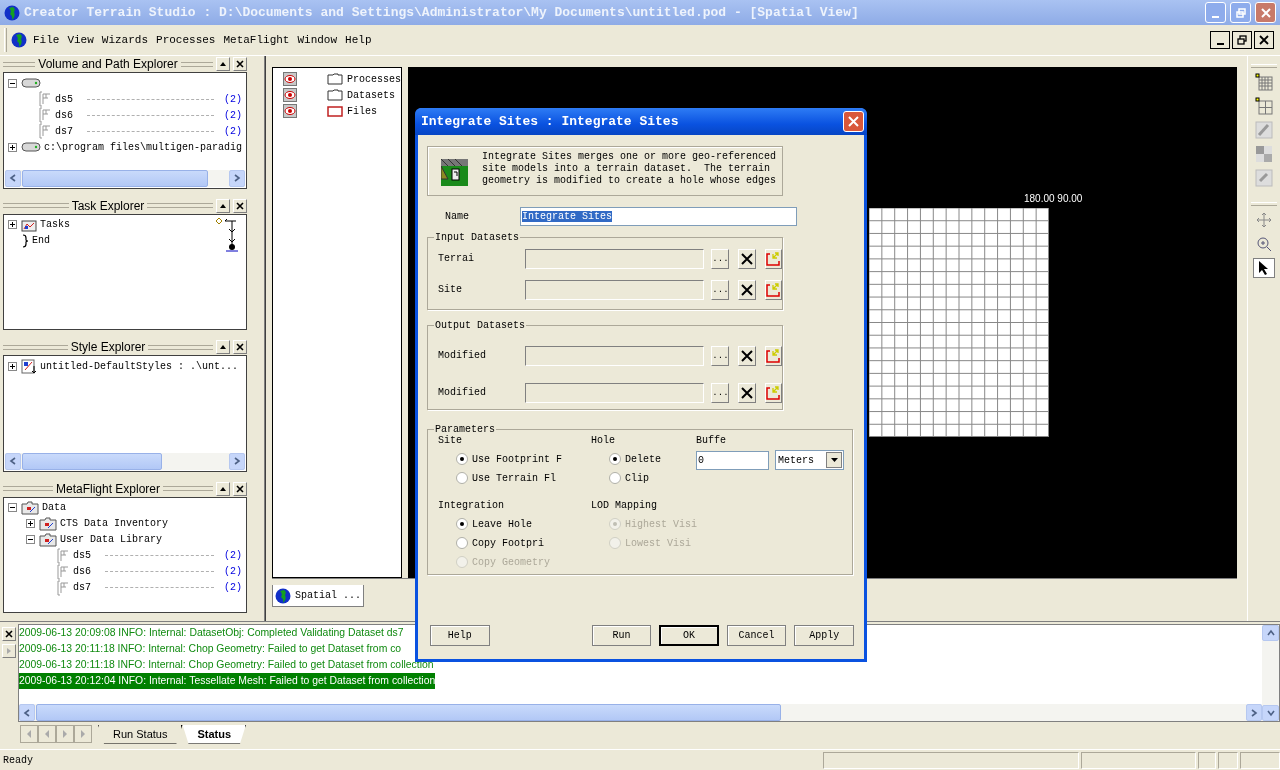  Describe the element at coordinates (457, 216) in the screenshot. I see `field-label: Name` at that location.